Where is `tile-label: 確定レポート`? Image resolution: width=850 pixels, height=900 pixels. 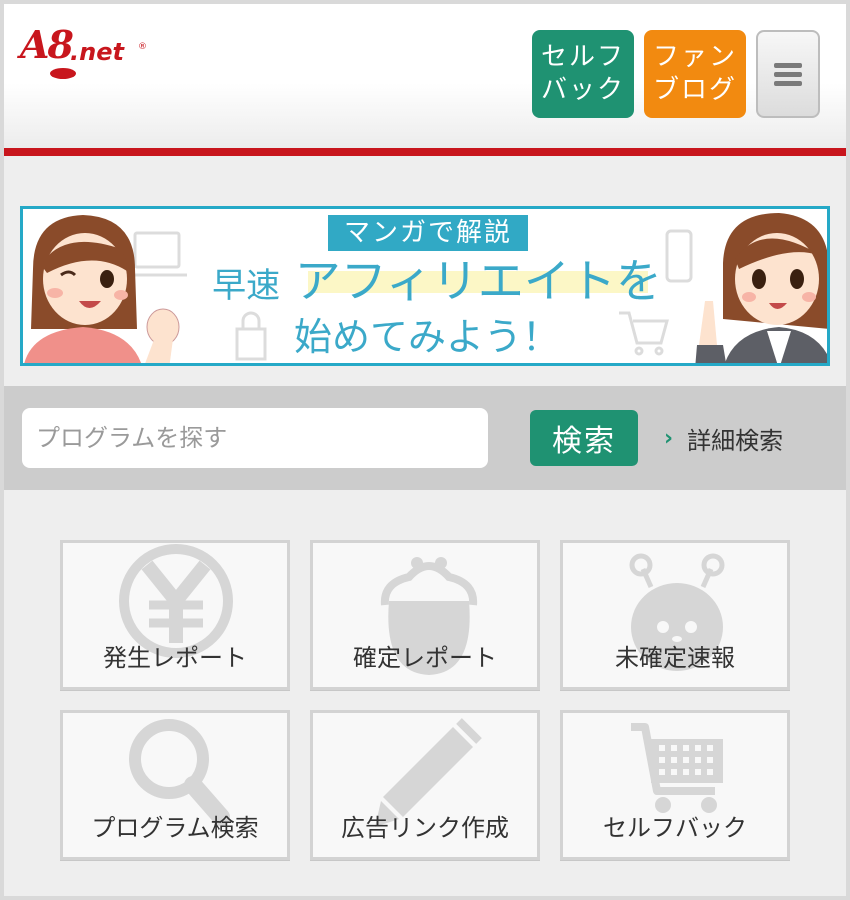 tile-label: 確定レポート is located at coordinates (425, 658).